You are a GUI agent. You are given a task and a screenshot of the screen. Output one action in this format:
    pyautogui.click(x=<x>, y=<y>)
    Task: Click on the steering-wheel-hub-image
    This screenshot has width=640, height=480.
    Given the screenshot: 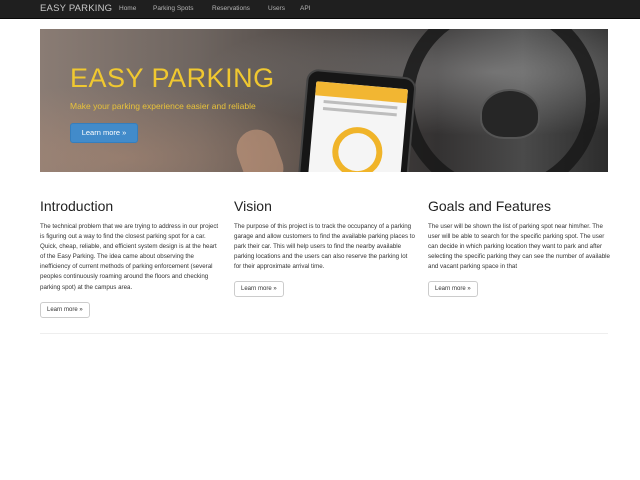 What is the action you would take?
    pyautogui.click(x=510, y=114)
    